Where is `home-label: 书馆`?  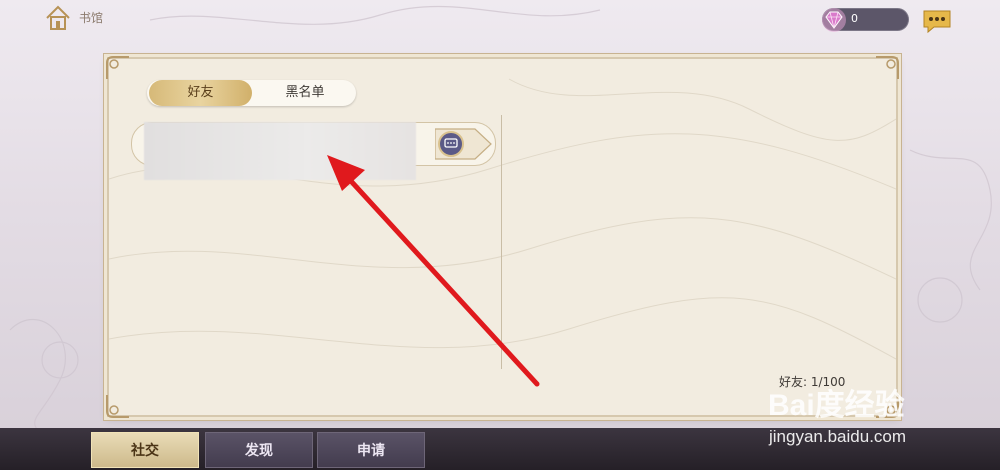
home-label: 书馆 is located at coordinates (91, 18).